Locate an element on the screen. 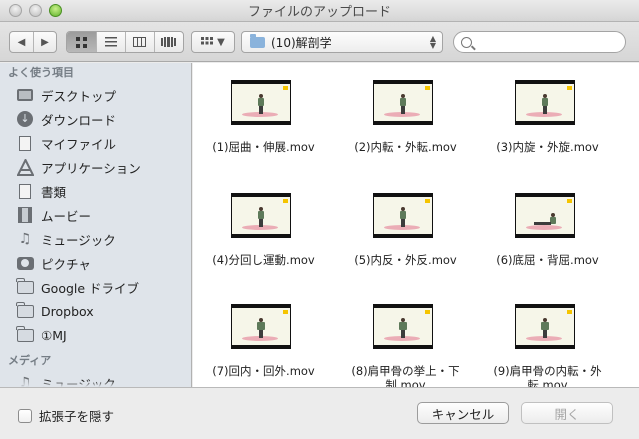  toolbar: ◀ ▶ ▼ (10)解剖学 ▲ ▼ is located at coordinates (319, 42).